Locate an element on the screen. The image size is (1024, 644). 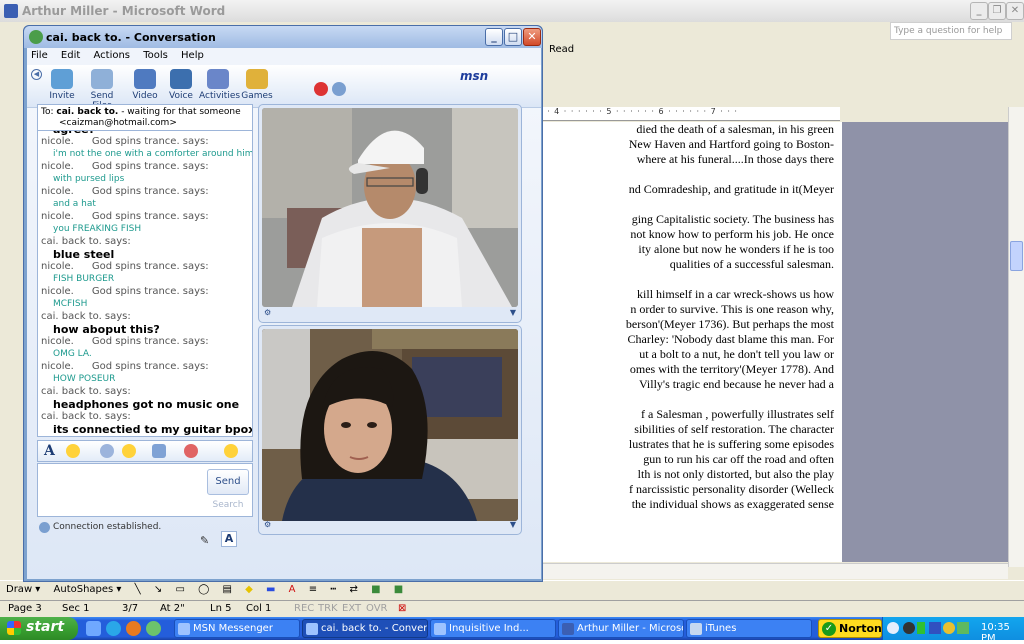
menu-tools: Tools is located at coordinates (155, 55).